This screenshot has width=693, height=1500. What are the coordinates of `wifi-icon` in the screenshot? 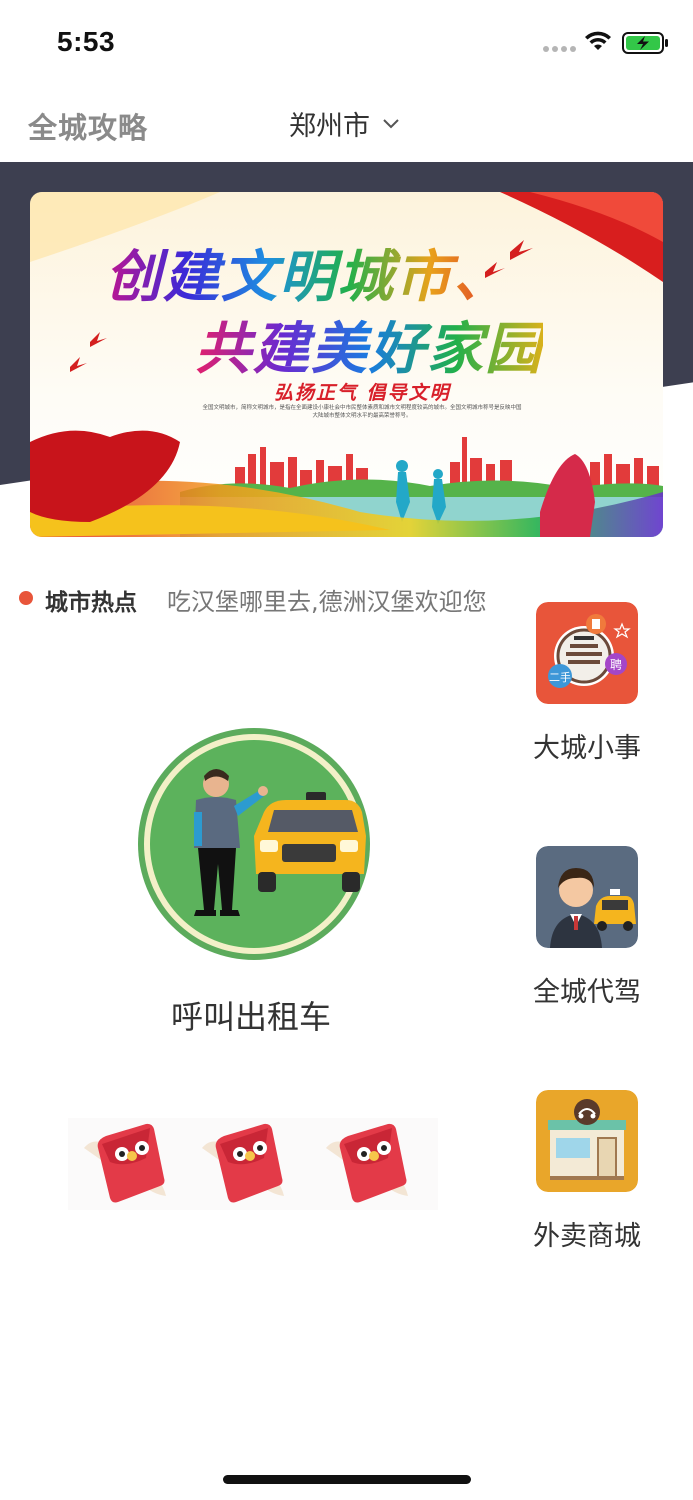 It's located at (598, 40).